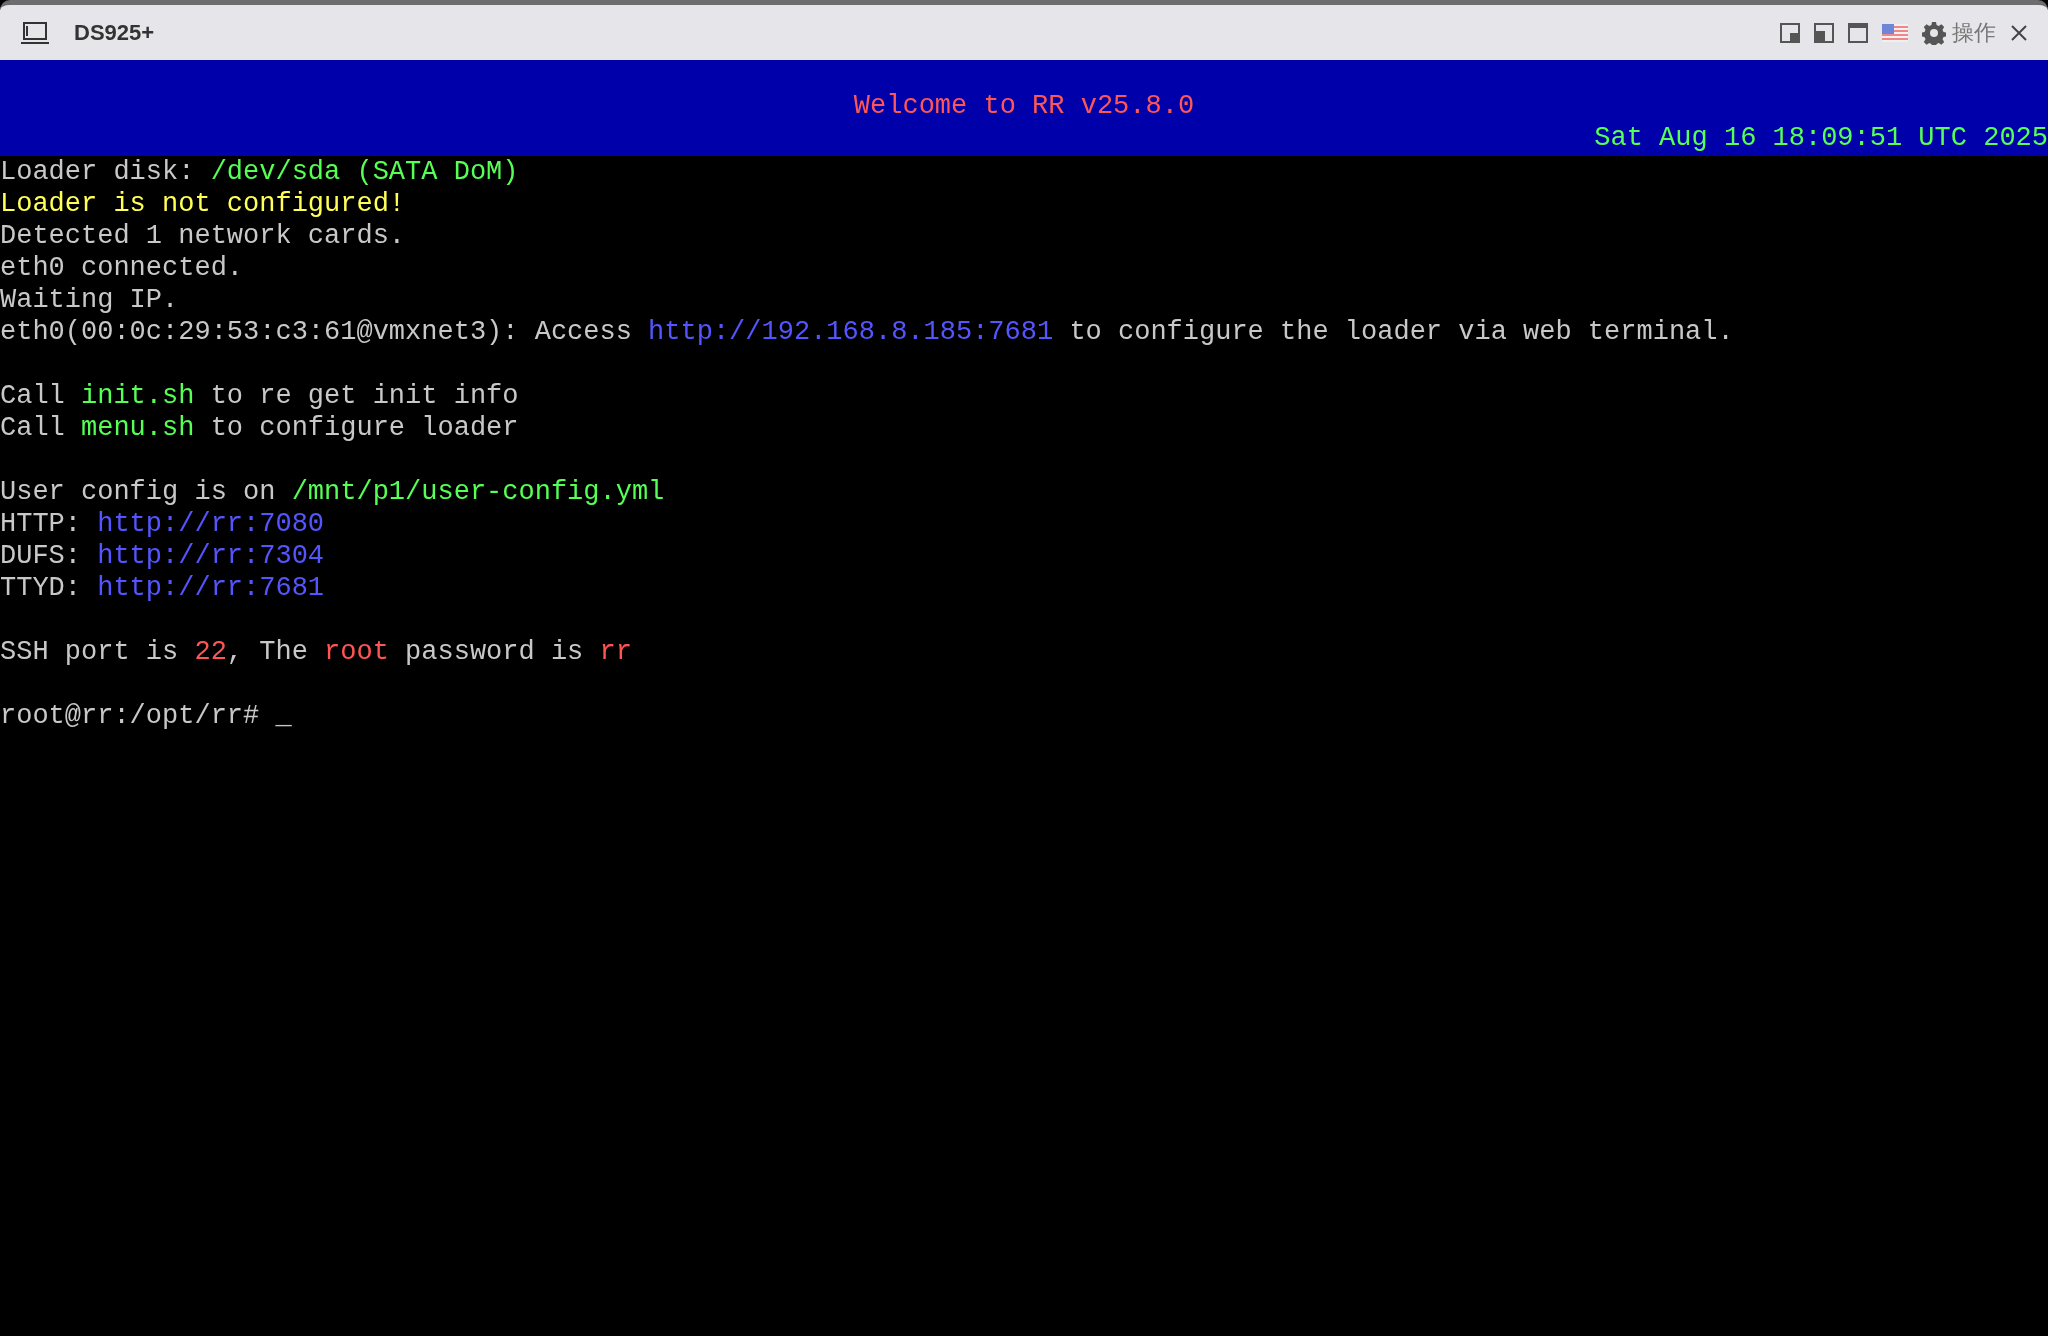 The width and height of the screenshot is (2048, 1336). What do you see at coordinates (211, 524) in the screenshot?
I see `terminal-text: http://rr:7080` at bounding box center [211, 524].